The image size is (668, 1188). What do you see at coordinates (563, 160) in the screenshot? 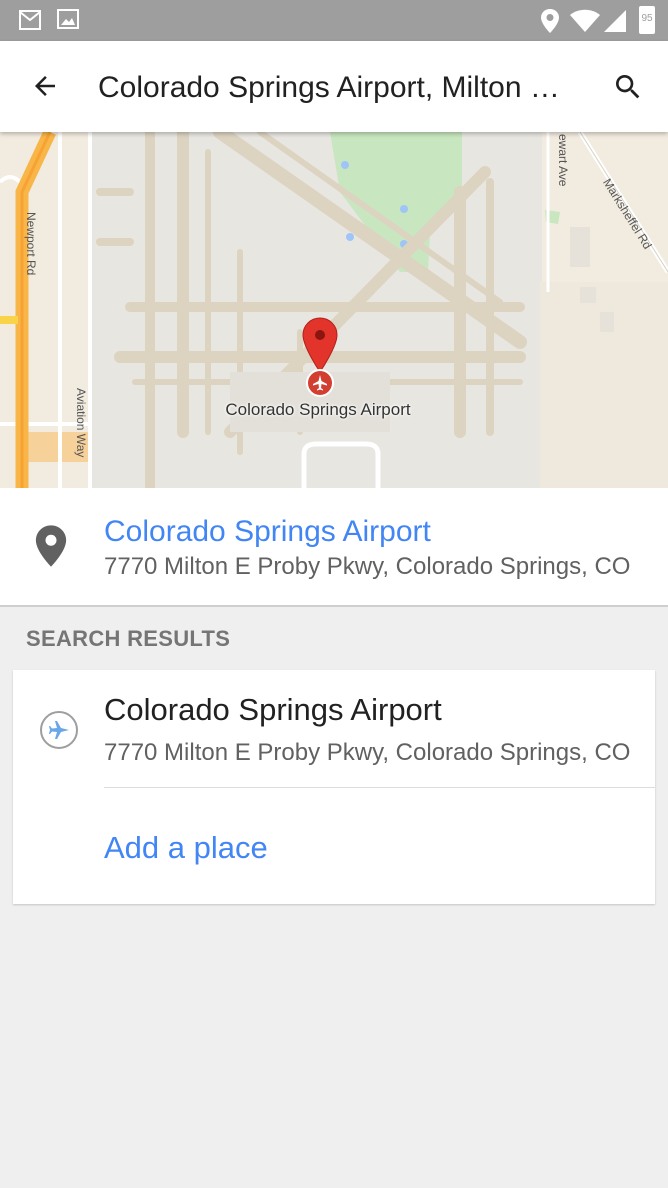
I see `street-label-stewart: ewart Ave` at bounding box center [563, 160].